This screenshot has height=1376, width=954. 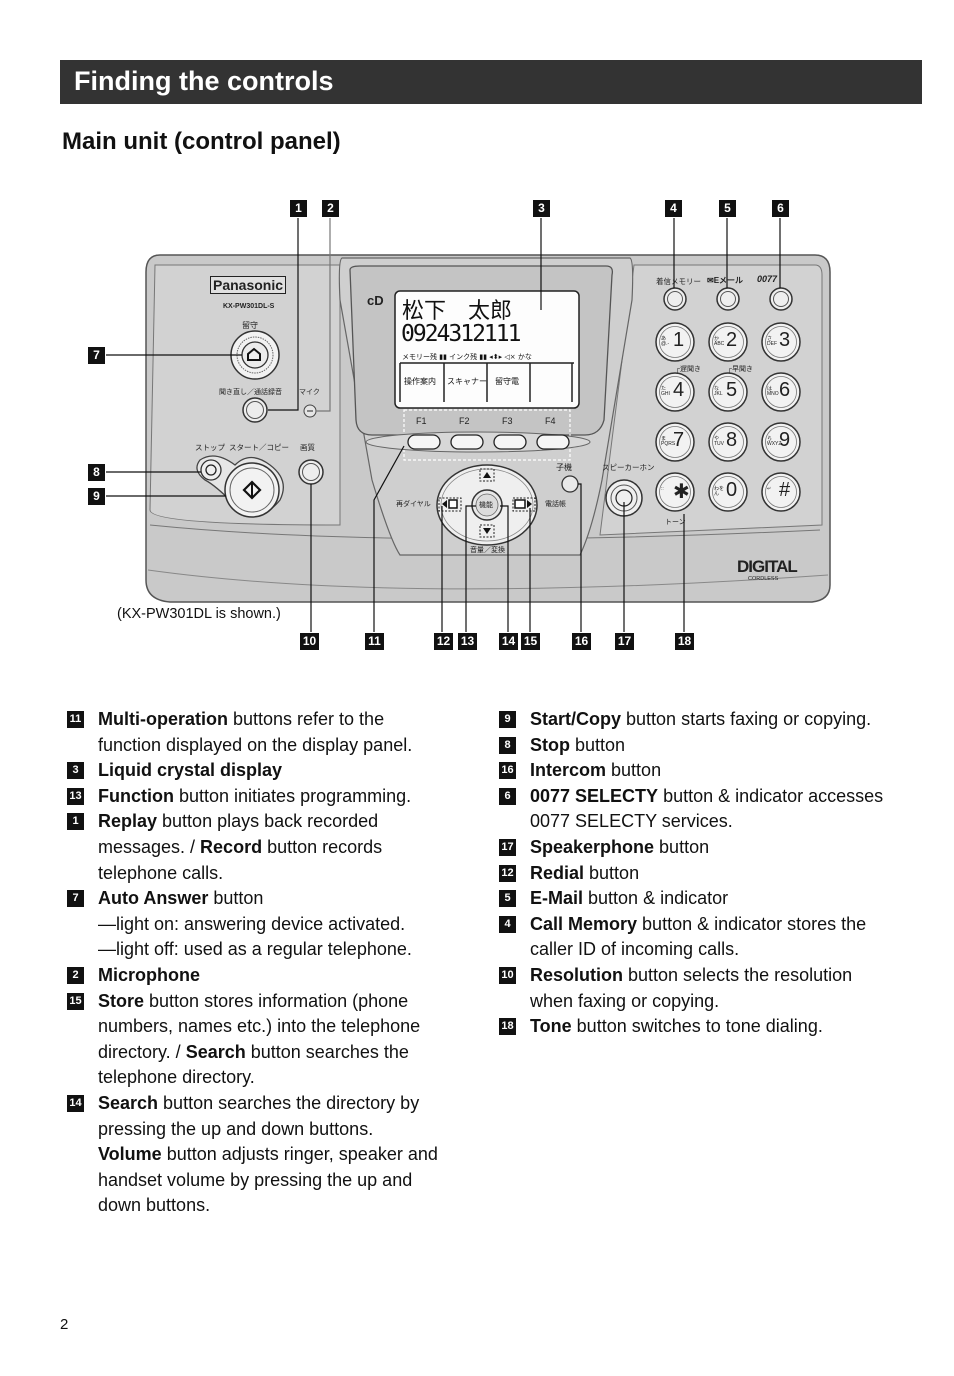 What do you see at coordinates (507, 873) in the screenshot?
I see `callout-badge: 12` at bounding box center [507, 873].